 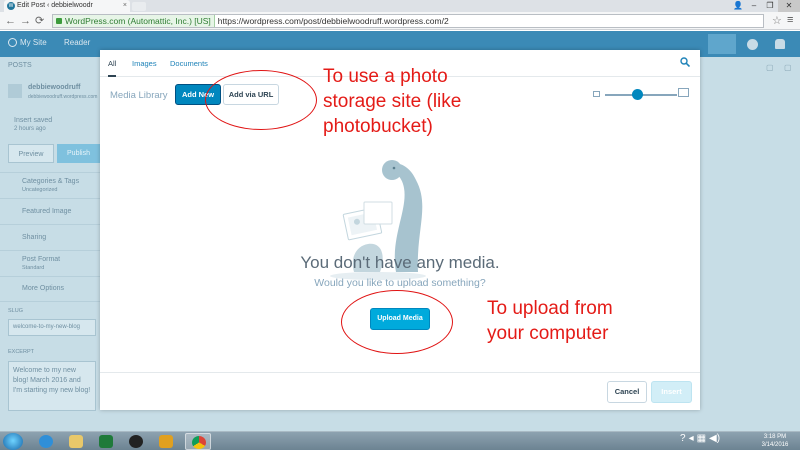 What do you see at coordinates (112, 63) in the screenshot?
I see `tab-all: All` at bounding box center [112, 63].